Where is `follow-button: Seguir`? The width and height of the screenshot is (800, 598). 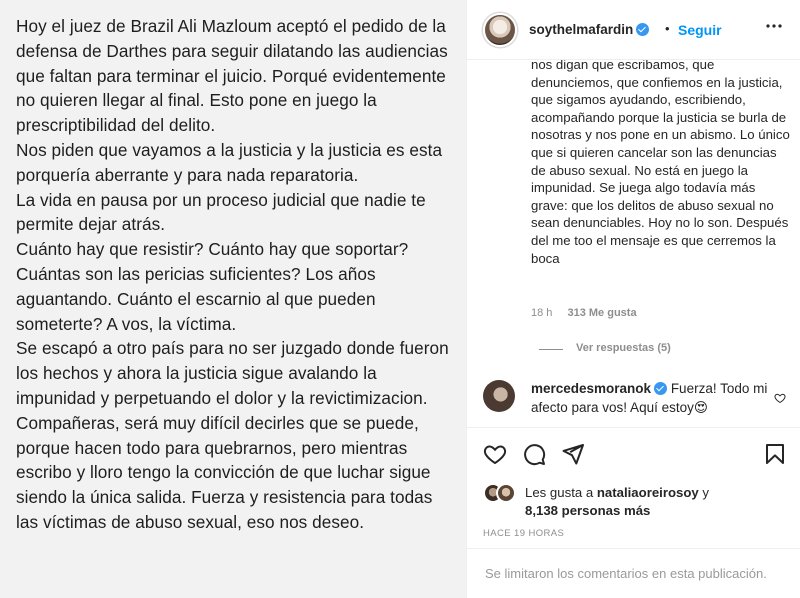 follow-button: Seguir is located at coordinates (700, 30).